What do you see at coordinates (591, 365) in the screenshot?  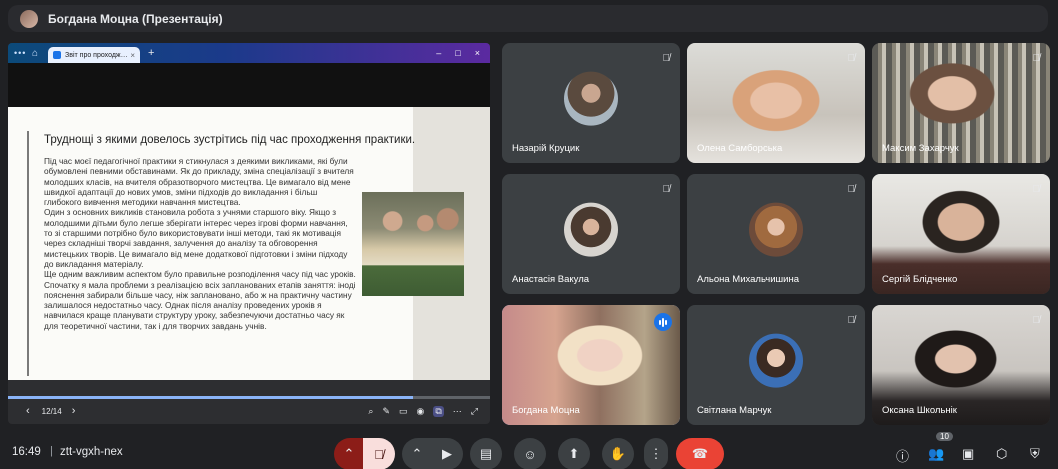 I see `participant-tile-active: Богдана Моцна` at bounding box center [591, 365].